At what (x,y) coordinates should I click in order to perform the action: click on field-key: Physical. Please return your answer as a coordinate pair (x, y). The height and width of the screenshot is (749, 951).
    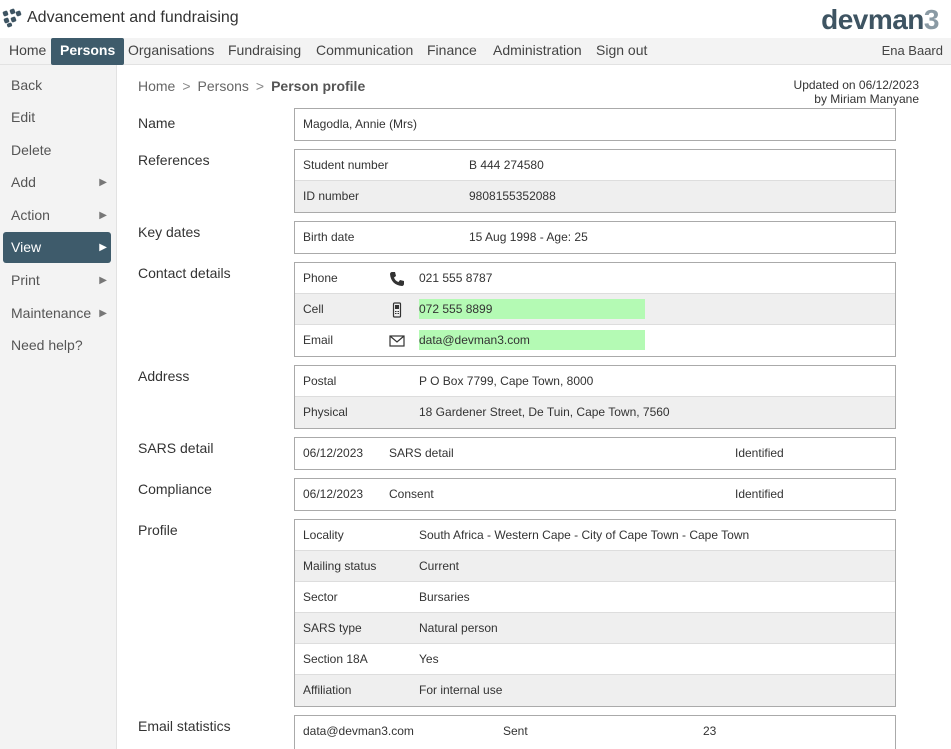
    Looking at the image, I should click on (325, 412).